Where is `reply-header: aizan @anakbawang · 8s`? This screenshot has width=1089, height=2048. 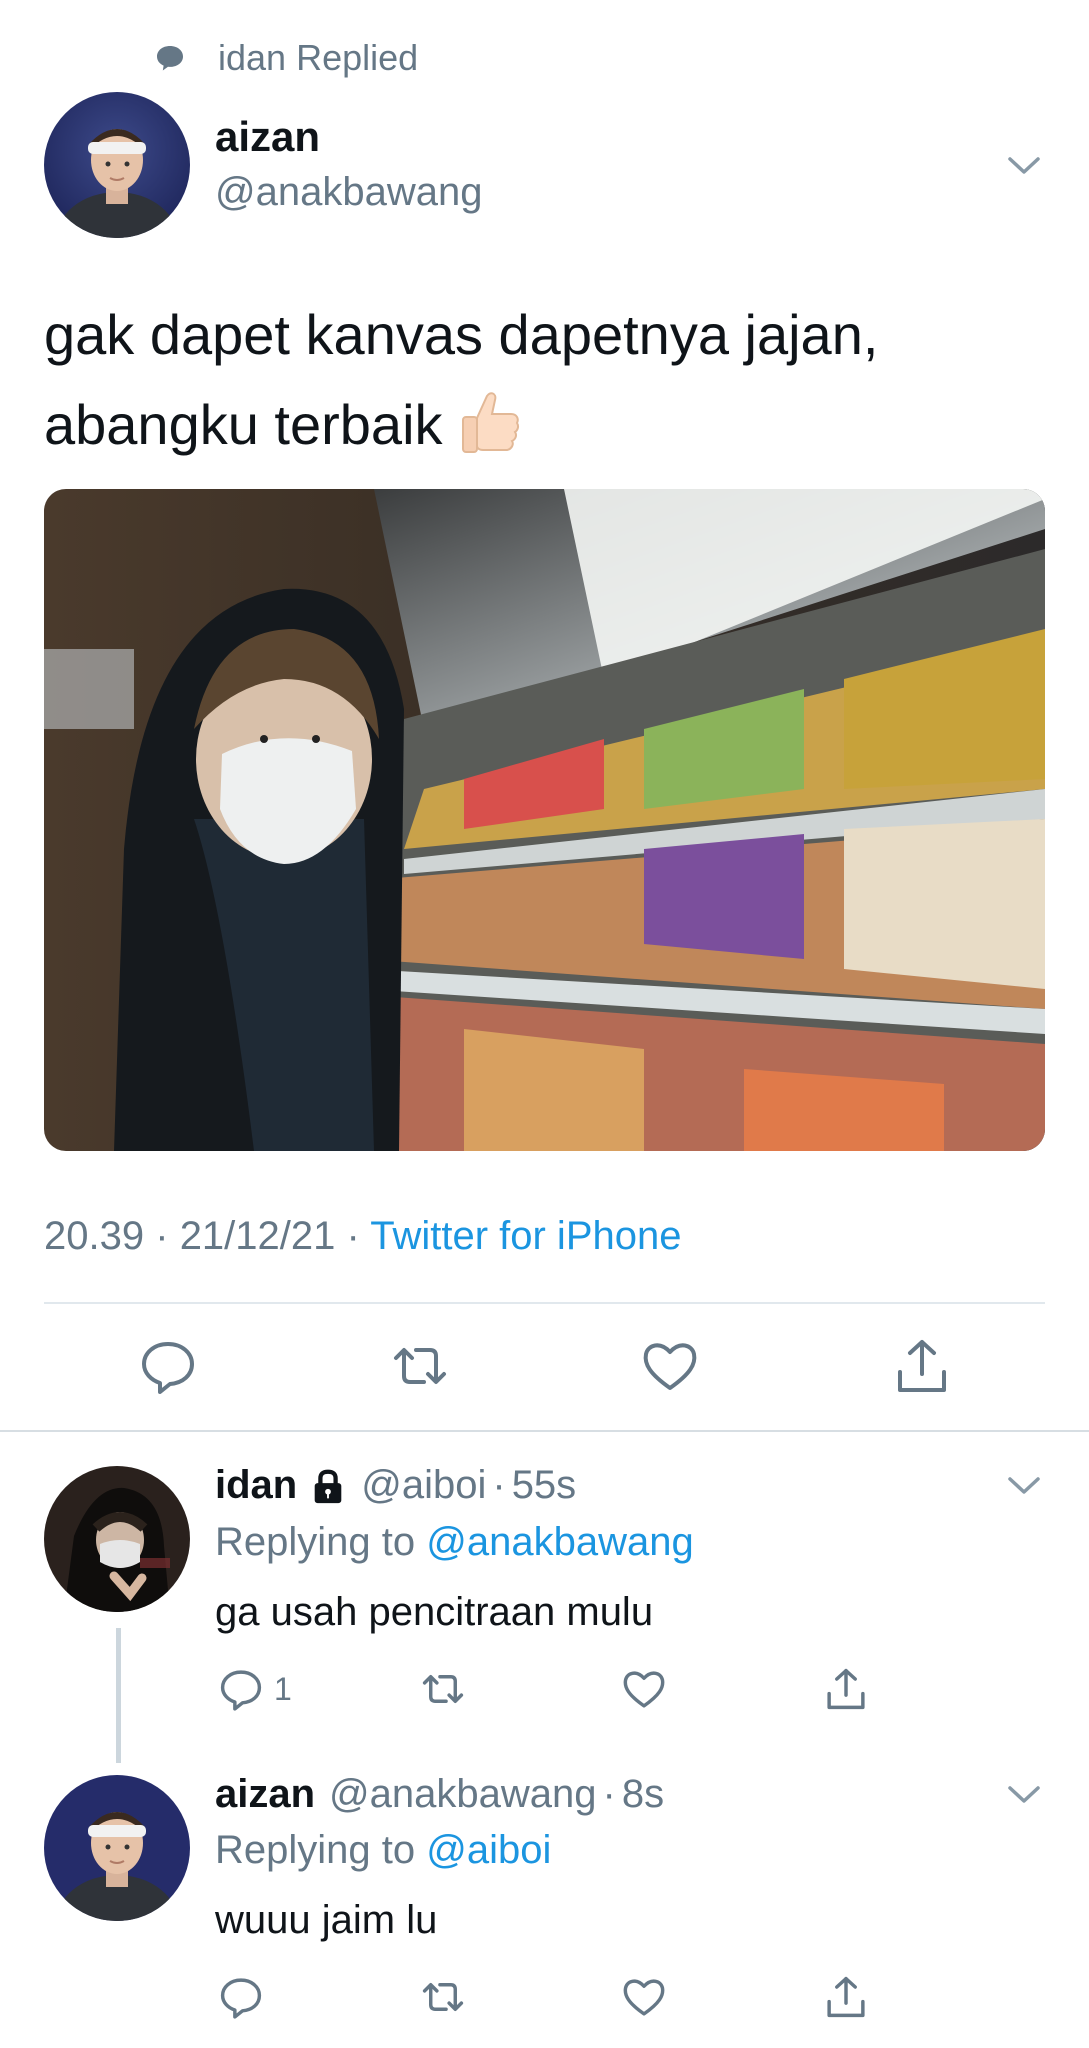 reply-header: aizan @anakbawang · 8s is located at coordinates (439, 1794).